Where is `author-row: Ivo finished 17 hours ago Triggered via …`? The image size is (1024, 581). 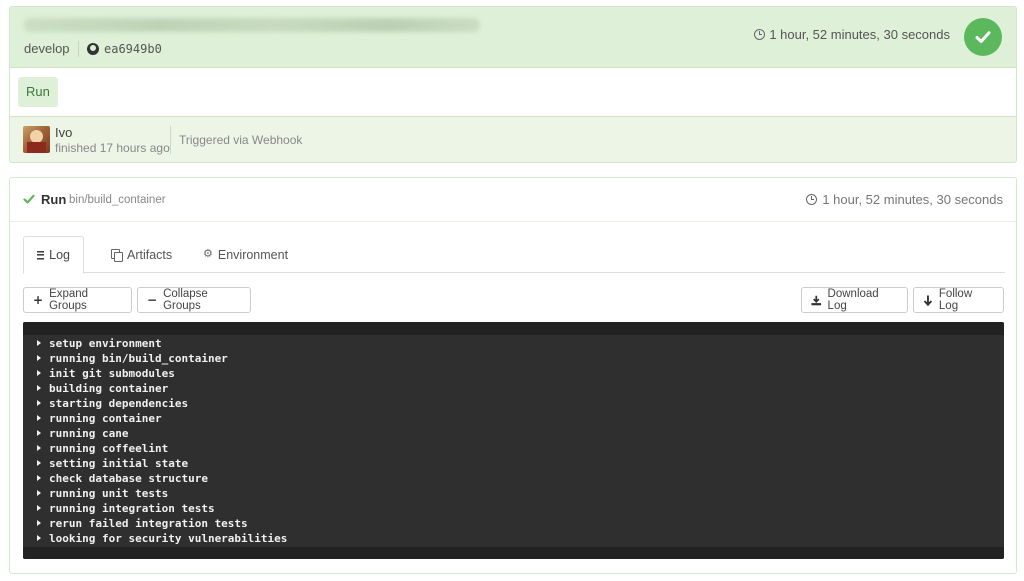
author-row: Ivo finished 17 hours ago Triggered via … is located at coordinates (513, 139).